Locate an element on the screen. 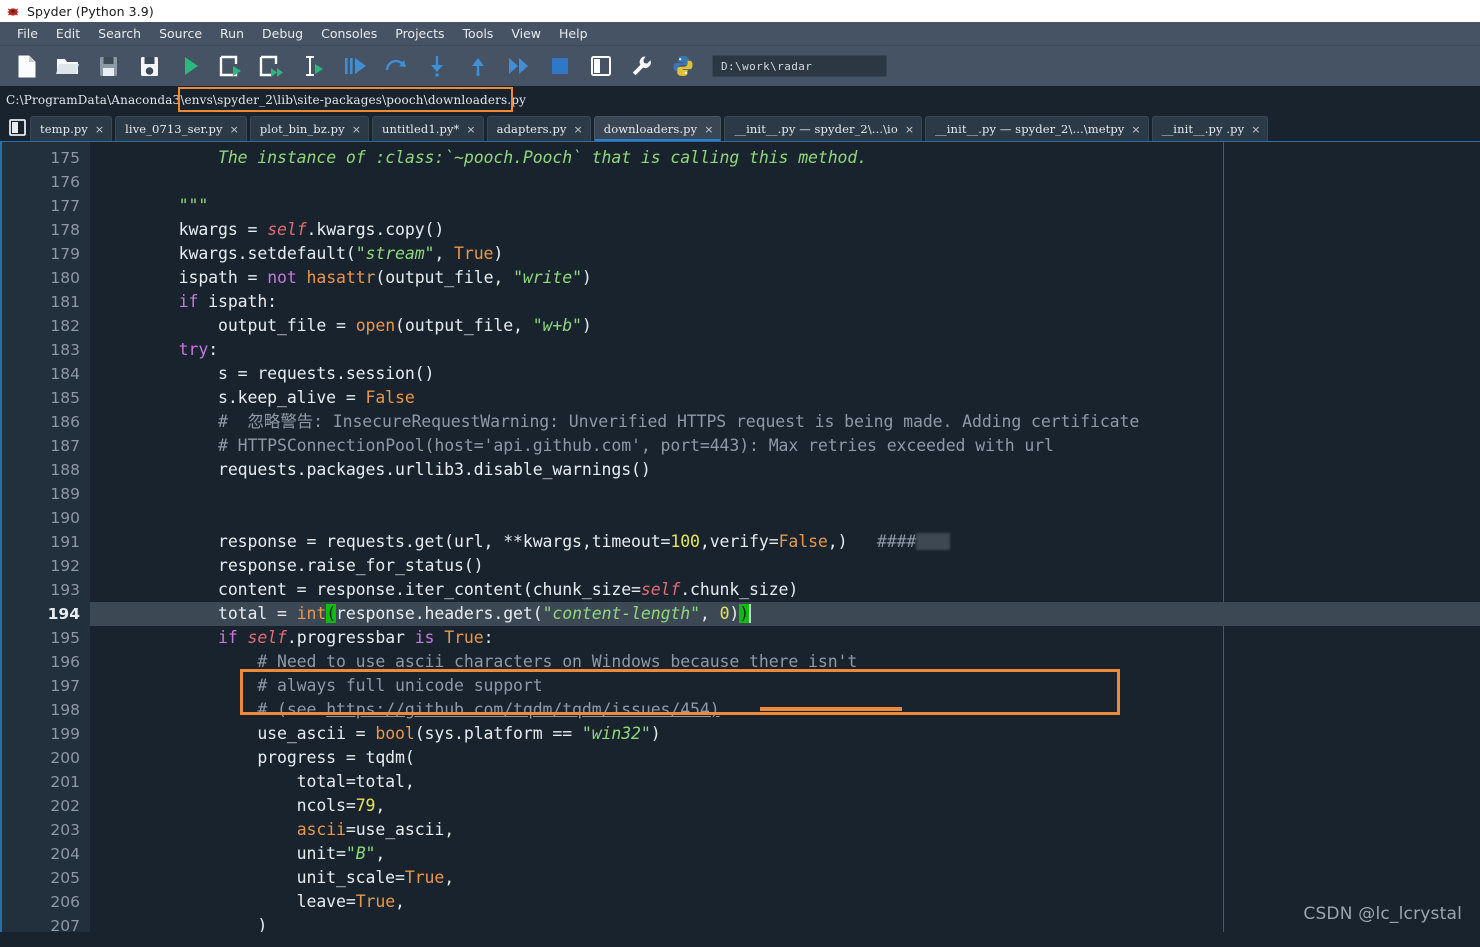 This screenshot has width=1480, height=947. continue-icon is located at coordinates (518, 66).